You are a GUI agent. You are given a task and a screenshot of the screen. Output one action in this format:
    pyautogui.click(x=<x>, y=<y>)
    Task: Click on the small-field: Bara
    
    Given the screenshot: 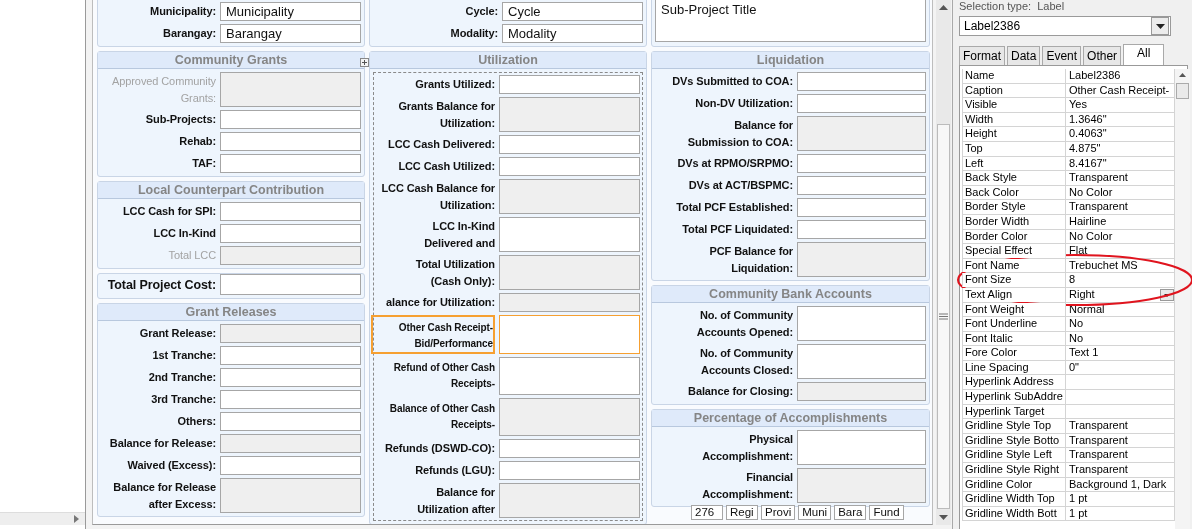 What is the action you would take?
    pyautogui.click(x=850, y=512)
    